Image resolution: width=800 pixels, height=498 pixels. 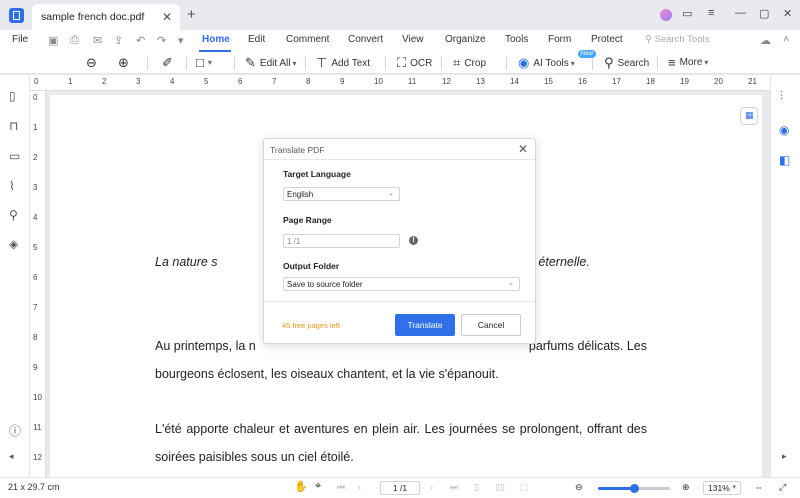 I want to click on add-text-button: ⊤ Add Text, so click(x=343, y=63).